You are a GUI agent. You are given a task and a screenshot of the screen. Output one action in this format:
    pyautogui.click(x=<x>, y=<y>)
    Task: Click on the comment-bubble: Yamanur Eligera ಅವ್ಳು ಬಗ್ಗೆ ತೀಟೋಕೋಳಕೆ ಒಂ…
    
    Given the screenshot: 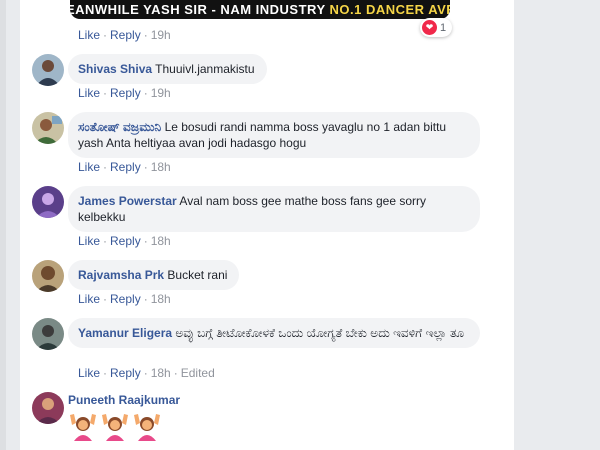 What is the action you would take?
    pyautogui.click(x=274, y=333)
    